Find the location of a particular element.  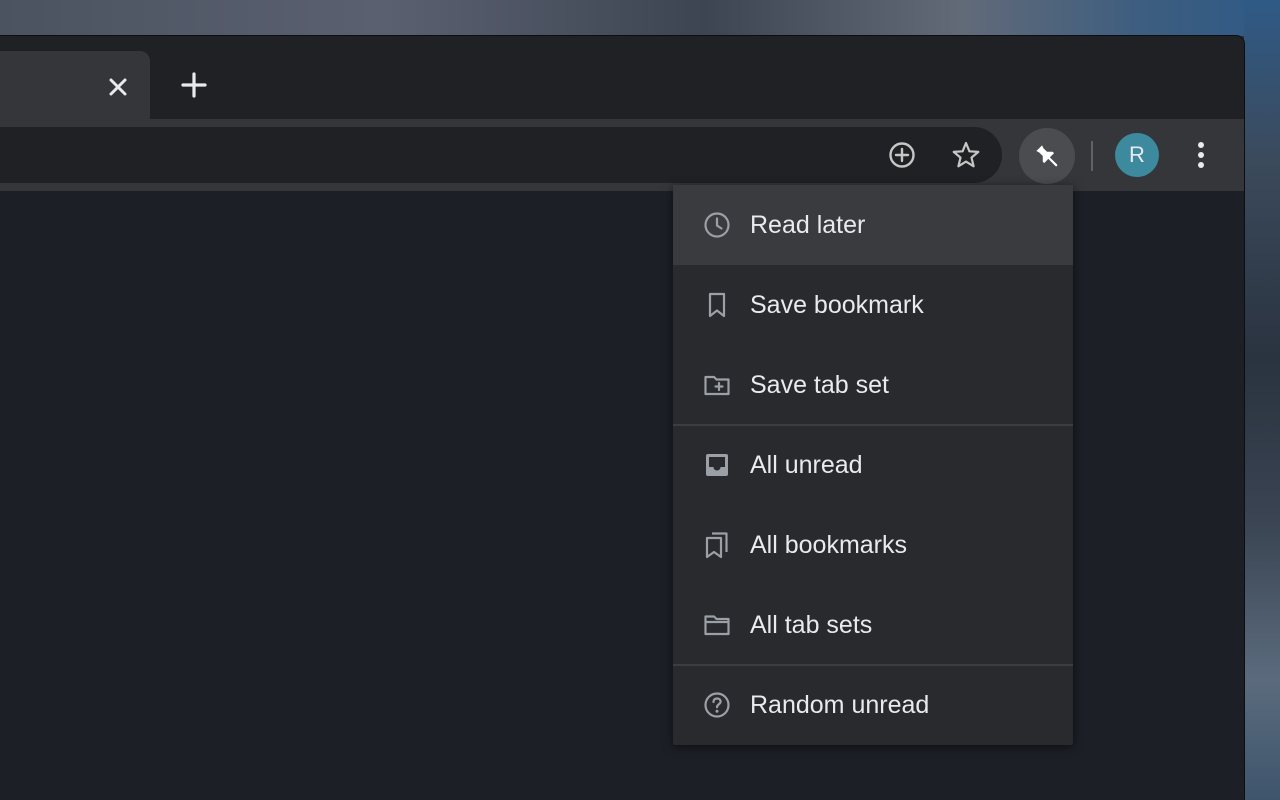

toolbar-separator is located at coordinates (1092, 156).